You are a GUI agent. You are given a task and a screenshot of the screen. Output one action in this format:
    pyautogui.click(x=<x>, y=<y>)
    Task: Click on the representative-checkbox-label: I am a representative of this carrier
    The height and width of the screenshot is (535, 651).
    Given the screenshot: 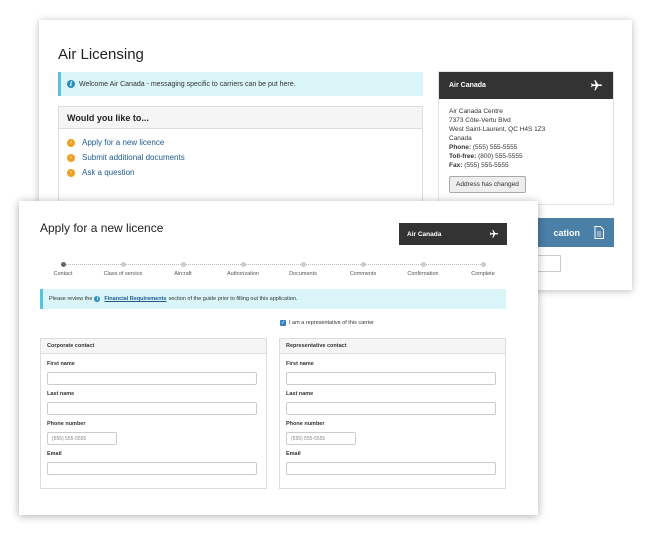 What is the action you would take?
    pyautogui.click(x=331, y=323)
    